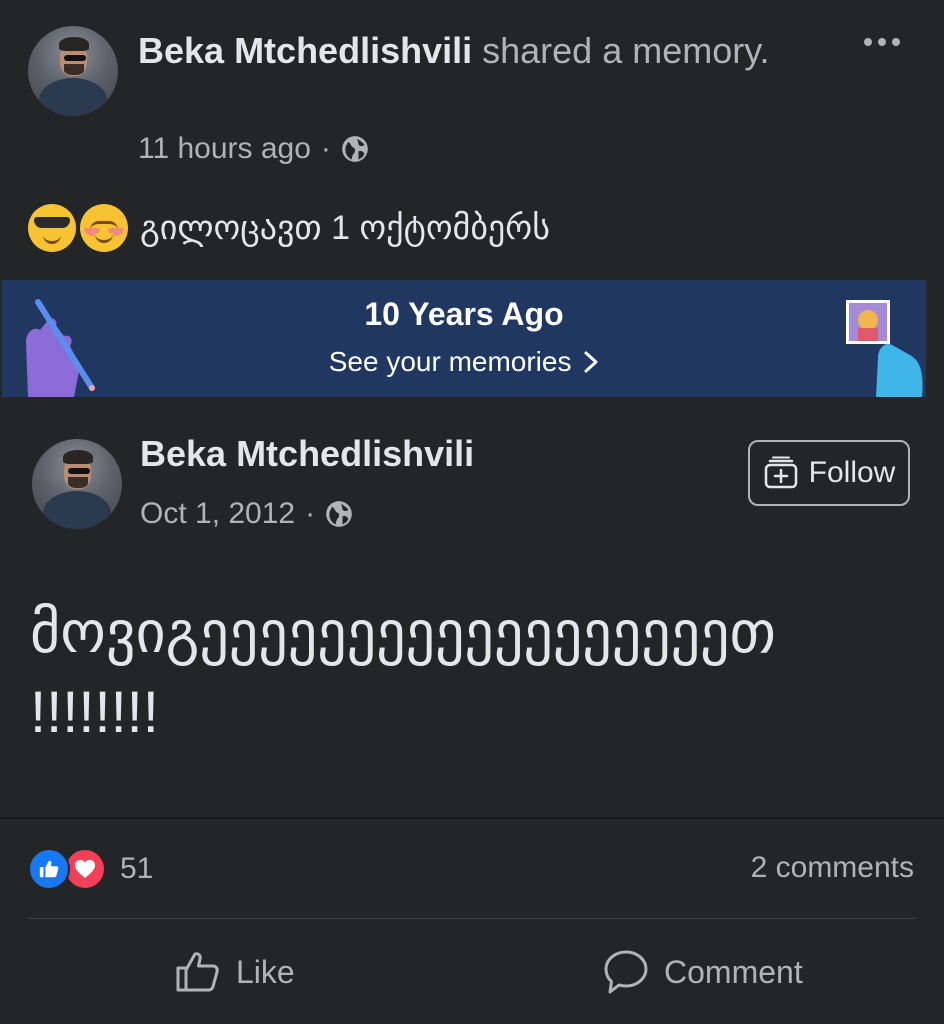 This screenshot has width=944, height=1024. Describe the element at coordinates (832, 868) in the screenshot. I see `comments-count-link: 2 comments` at that location.